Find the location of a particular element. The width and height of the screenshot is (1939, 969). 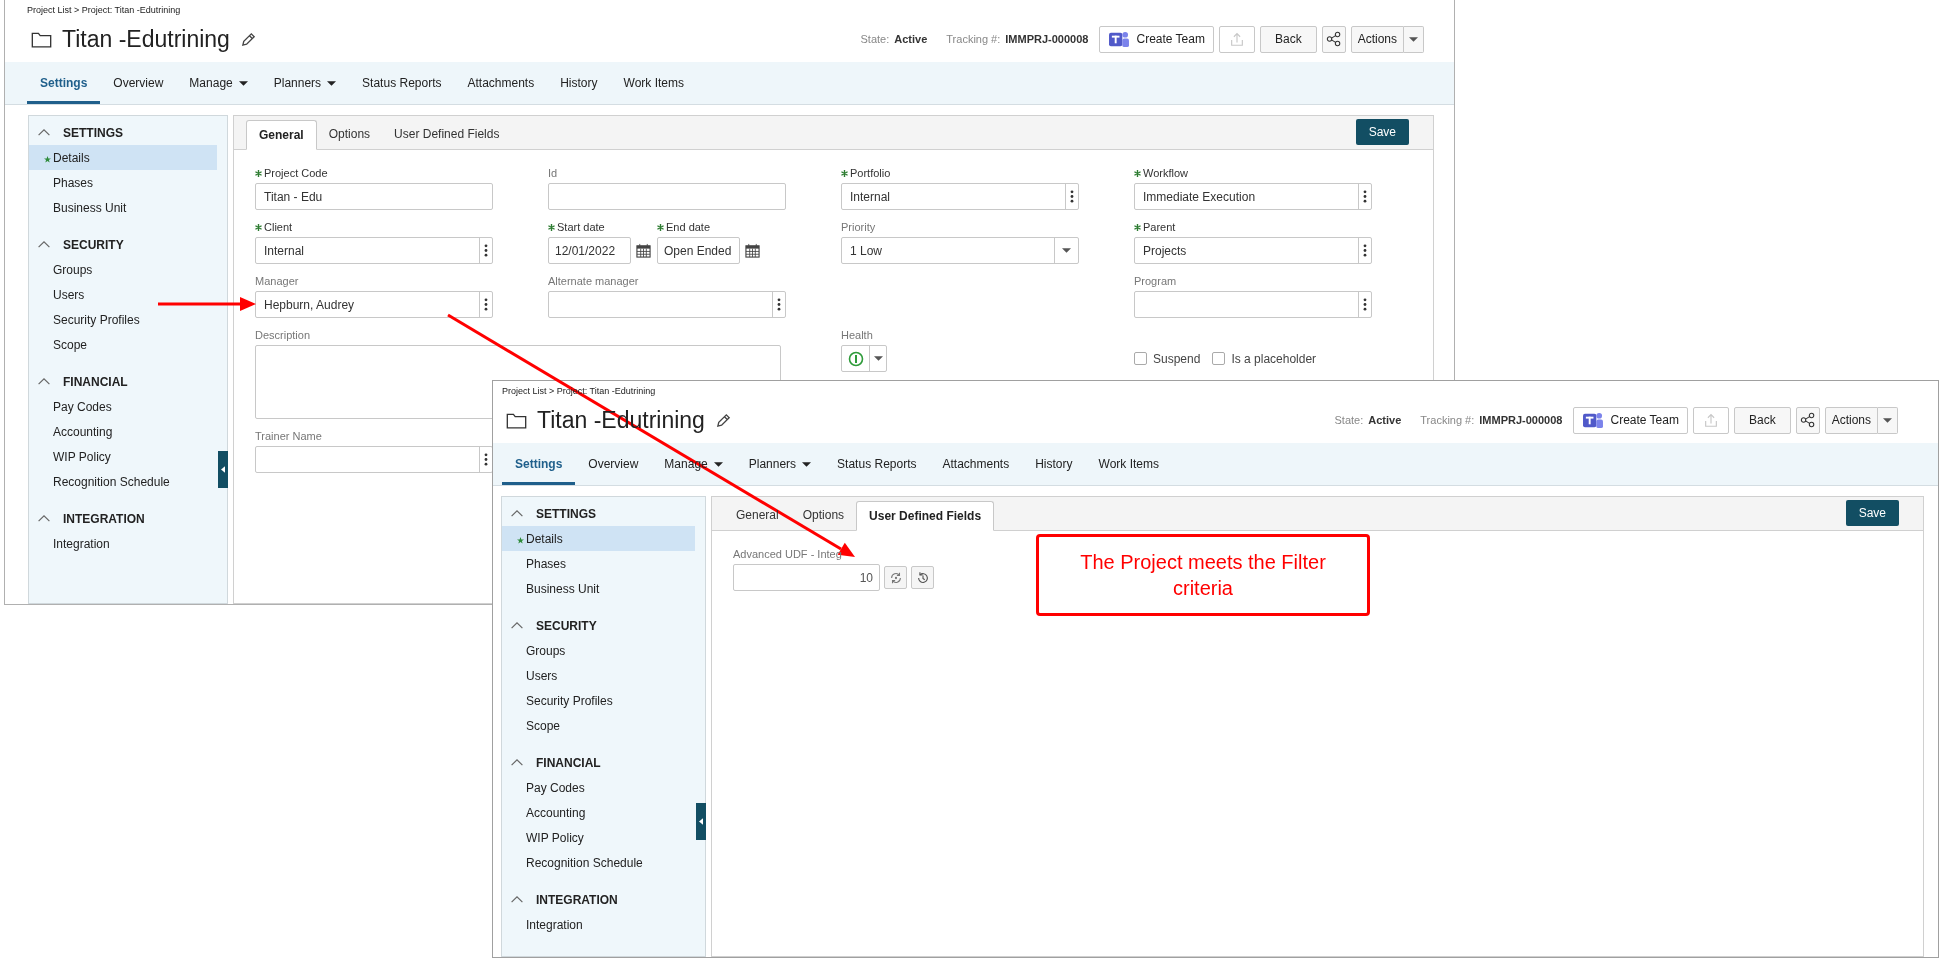

field-label: Parent is located at coordinates (1159, 227).